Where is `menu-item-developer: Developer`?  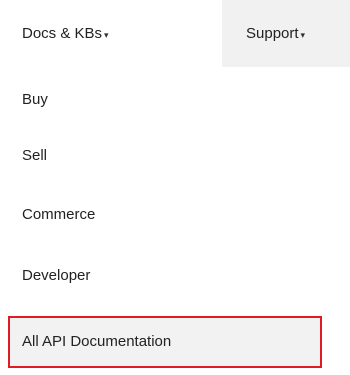
menu-item-developer: Developer is located at coordinates (56, 275).